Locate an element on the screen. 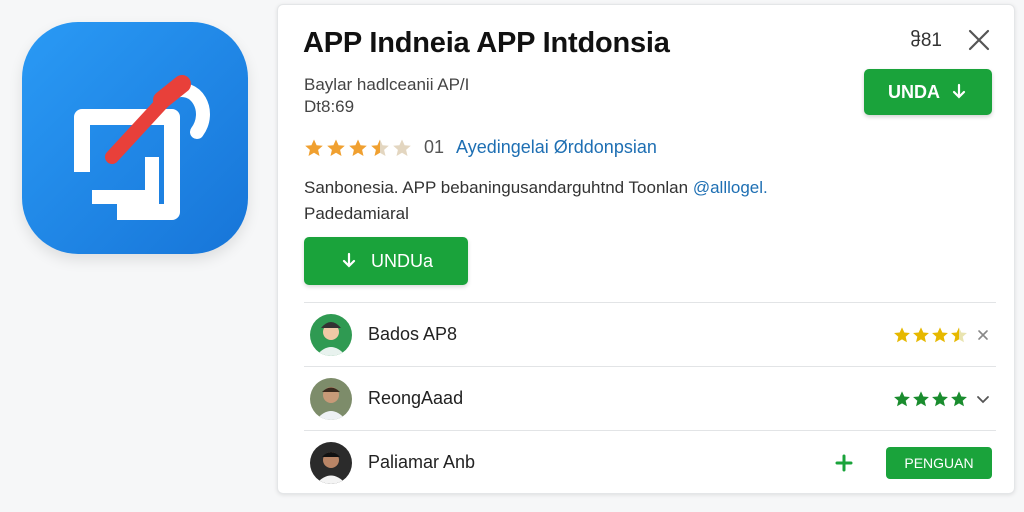  app-title: APP Indneia APP Intdonsia is located at coordinates (486, 43).